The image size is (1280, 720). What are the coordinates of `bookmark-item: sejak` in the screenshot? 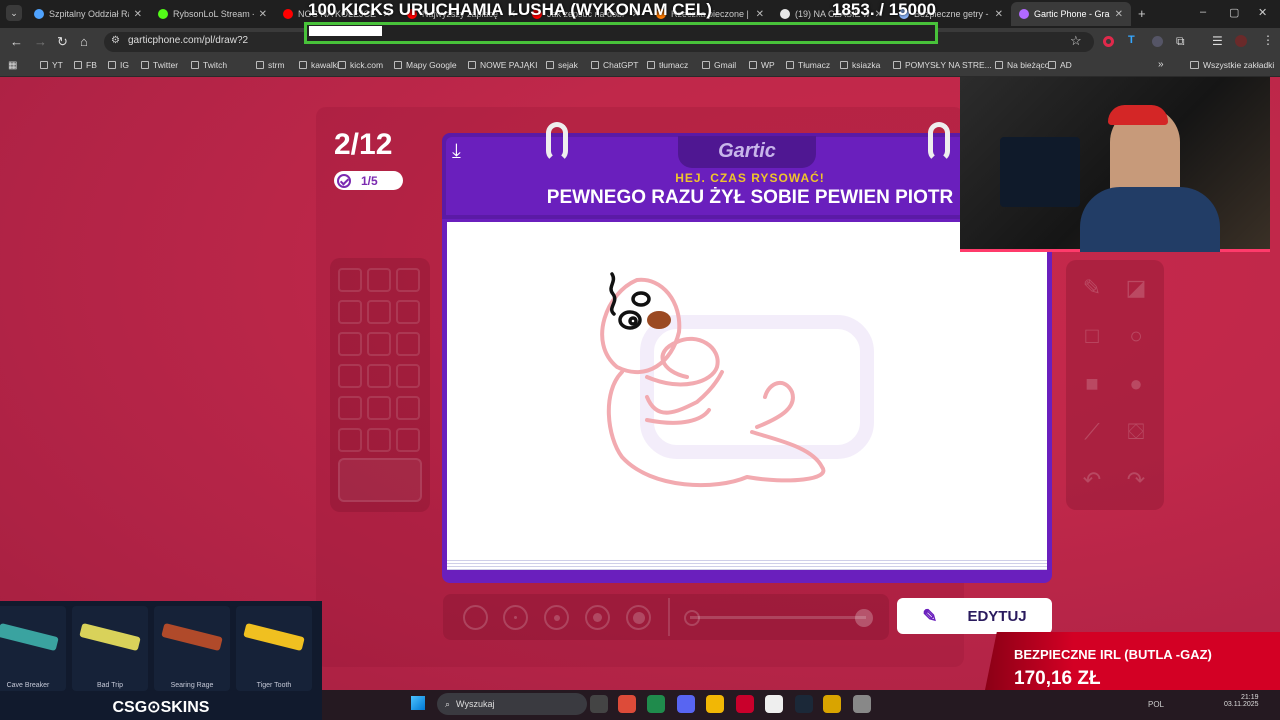 It's located at (562, 65).